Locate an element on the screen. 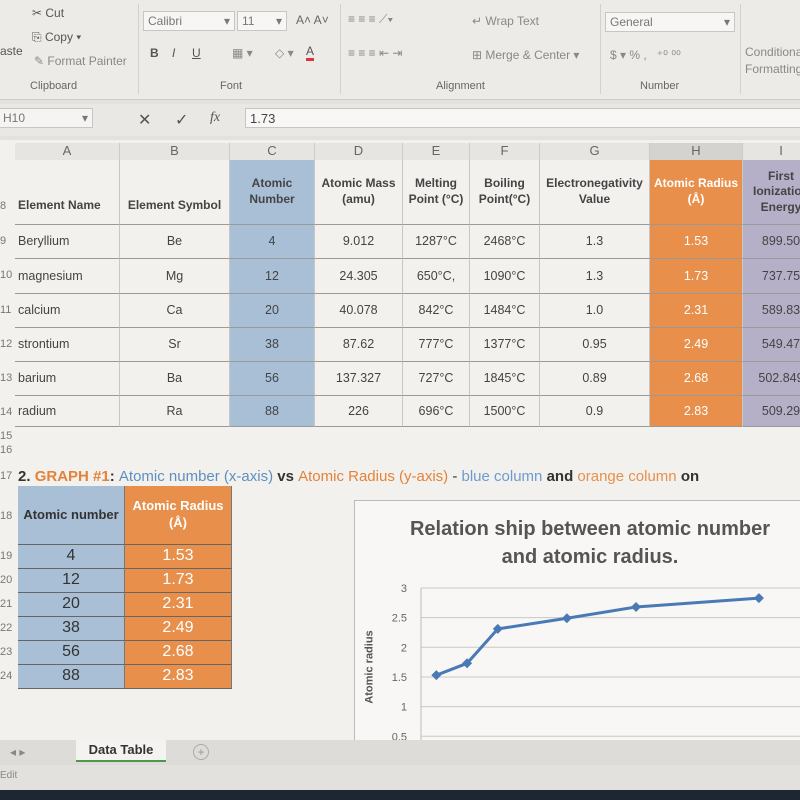  table-cell: 0.9 is located at coordinates (595, 411).